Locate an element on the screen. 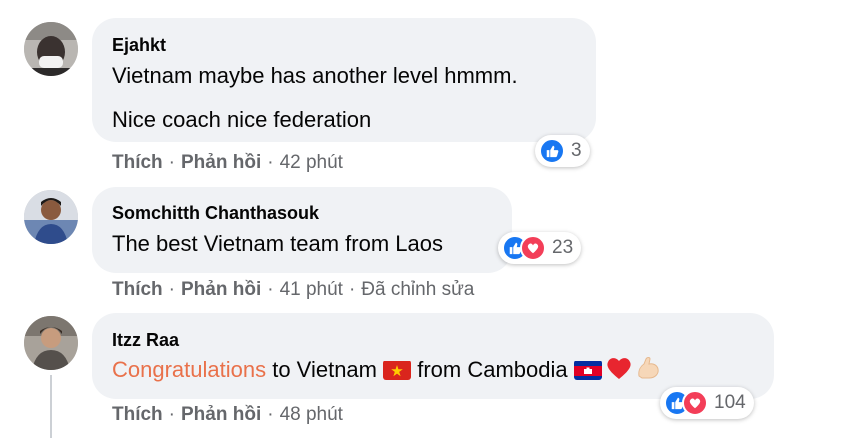 This screenshot has width=842, height=438. comment-actions: Thích · Phản hồi · 41 phút · Đã chỉnh sửa is located at coordinates (293, 289).